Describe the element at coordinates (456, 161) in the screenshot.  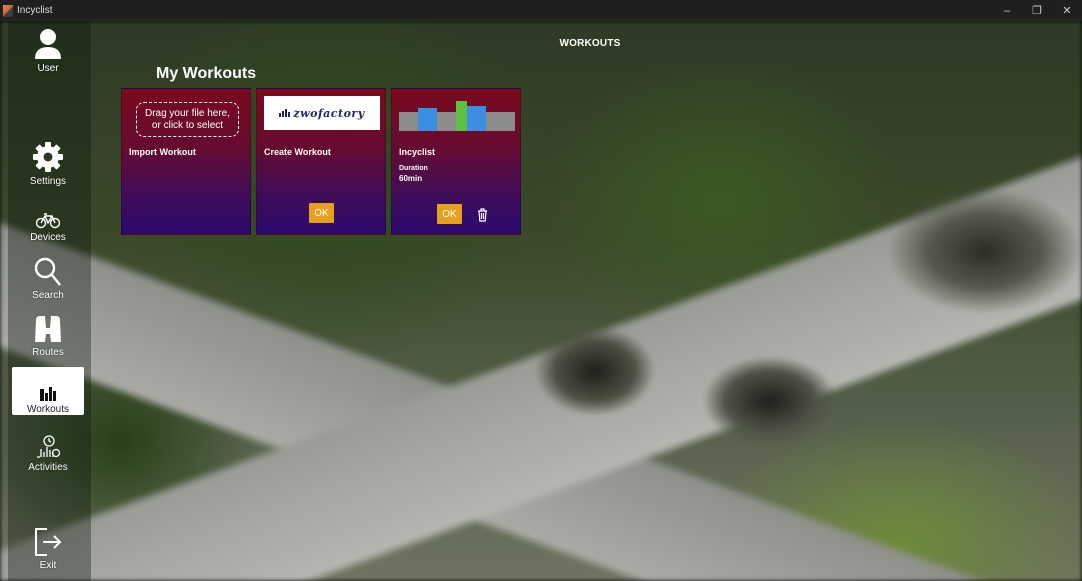
I see `incyclist-workout-card: Incyclist Duration 60min OK` at that location.